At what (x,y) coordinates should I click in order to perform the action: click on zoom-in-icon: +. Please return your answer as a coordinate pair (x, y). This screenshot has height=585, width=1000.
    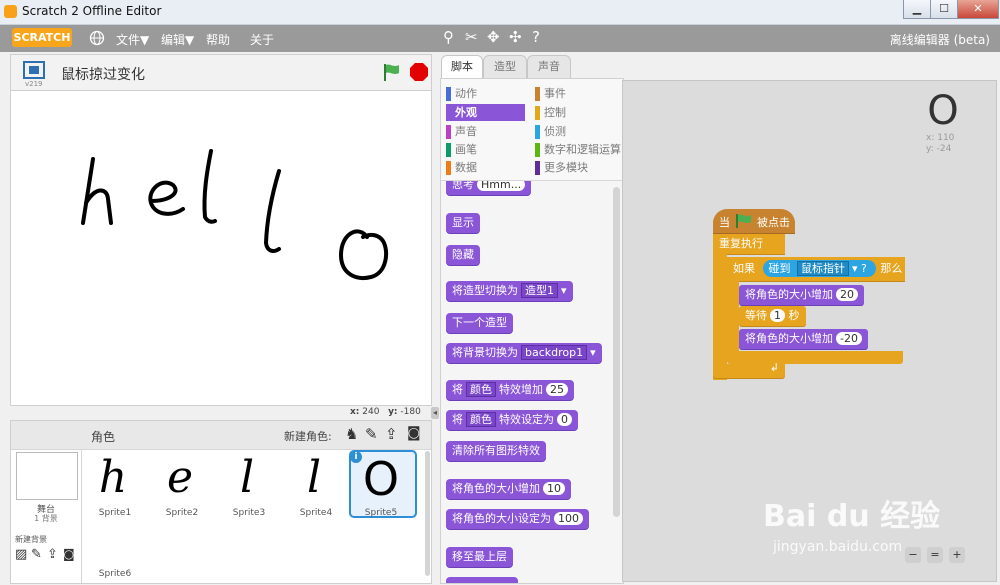
    Looking at the image, I should click on (957, 555).